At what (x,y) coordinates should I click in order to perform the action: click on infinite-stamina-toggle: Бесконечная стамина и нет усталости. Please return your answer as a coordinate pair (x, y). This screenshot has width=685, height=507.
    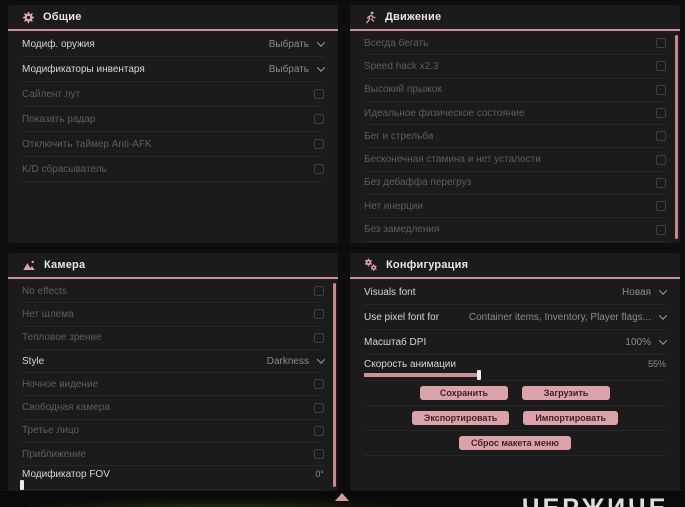
    Looking at the image, I should click on (515, 160).